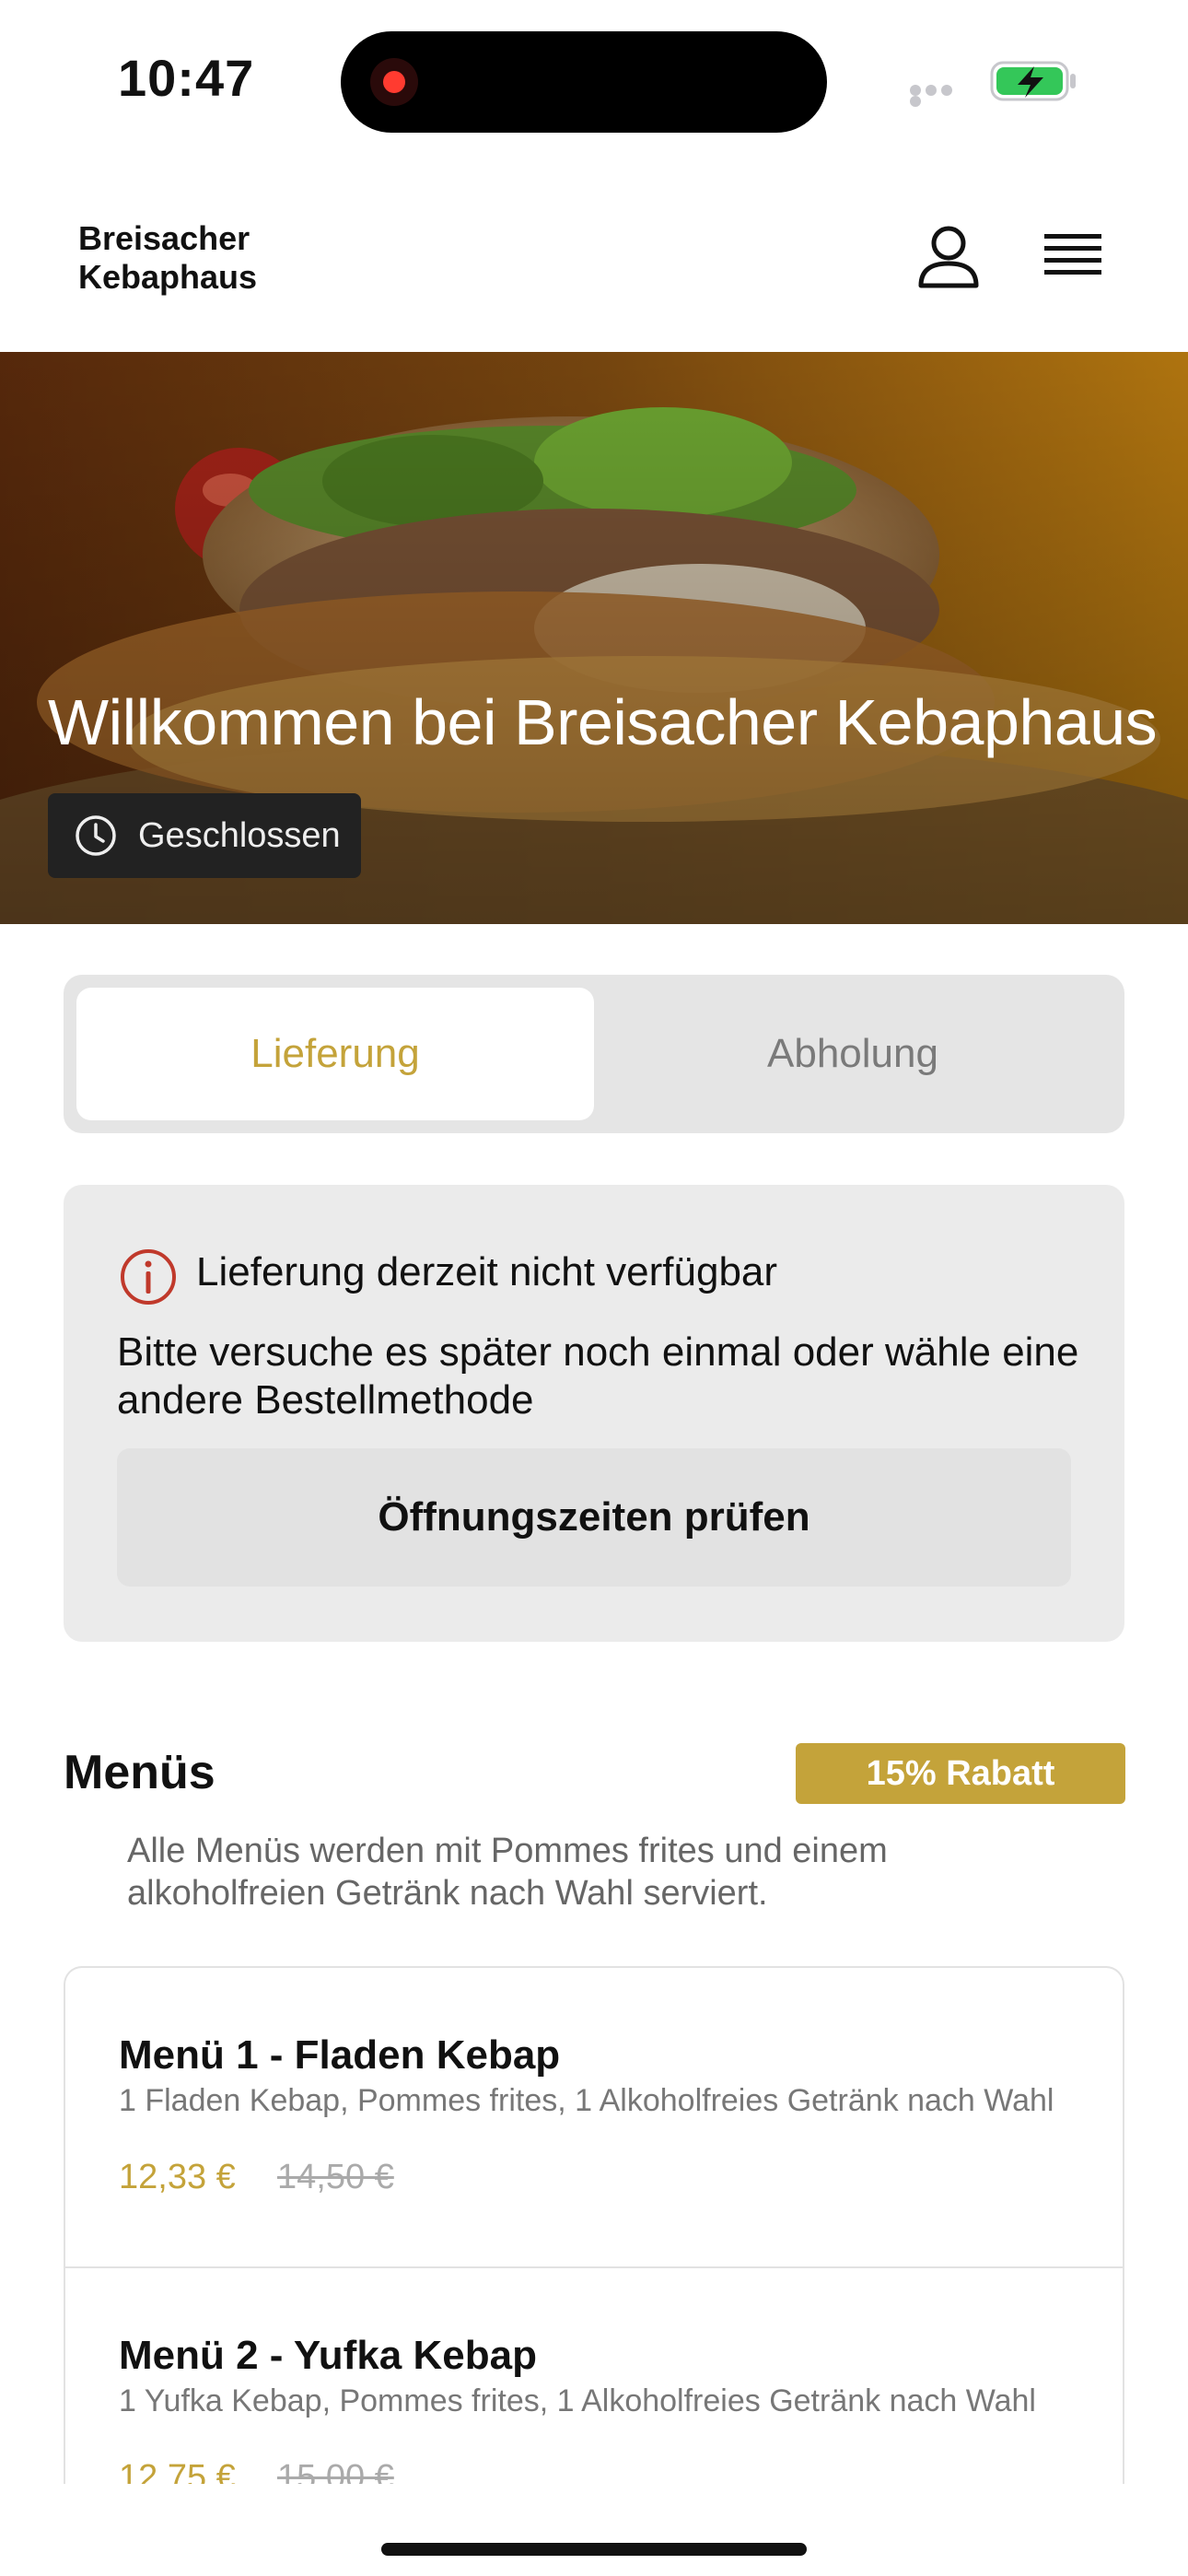  Describe the element at coordinates (961, 1773) in the screenshot. I see `discount-badge: 15% Rabatt` at that location.